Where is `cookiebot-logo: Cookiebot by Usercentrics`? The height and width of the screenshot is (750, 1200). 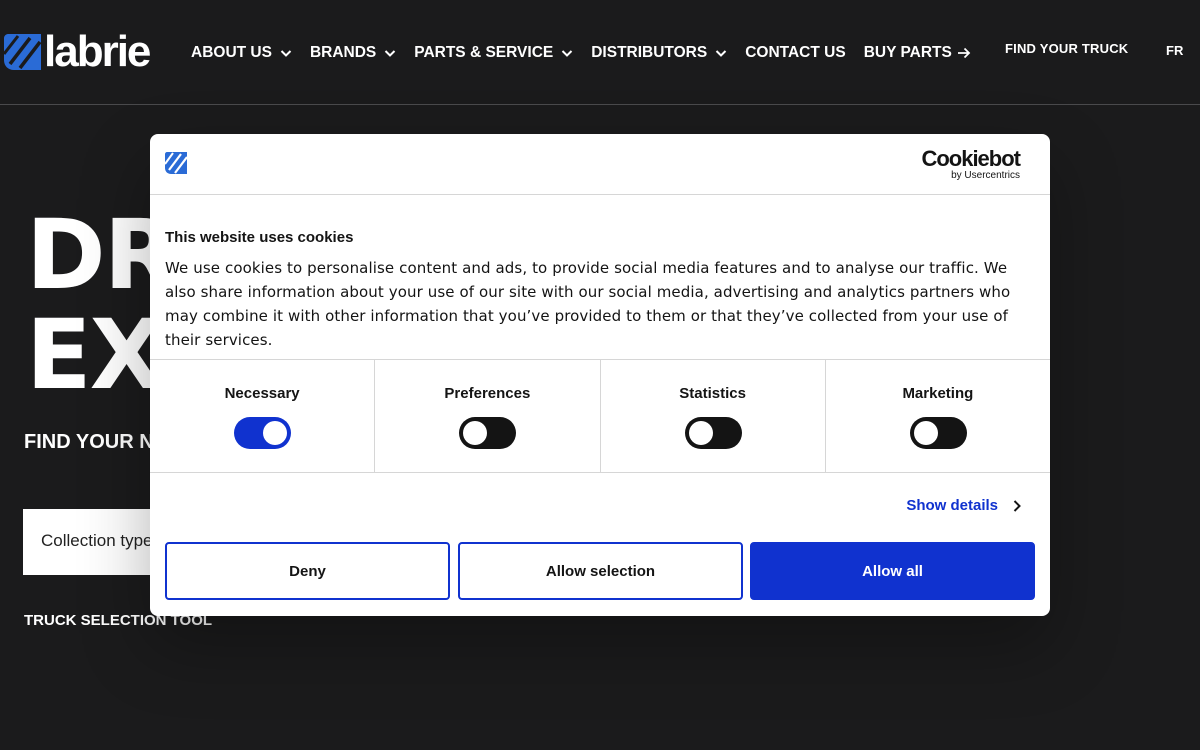
cookiebot-logo: Cookiebot by Usercentrics is located at coordinates (971, 163).